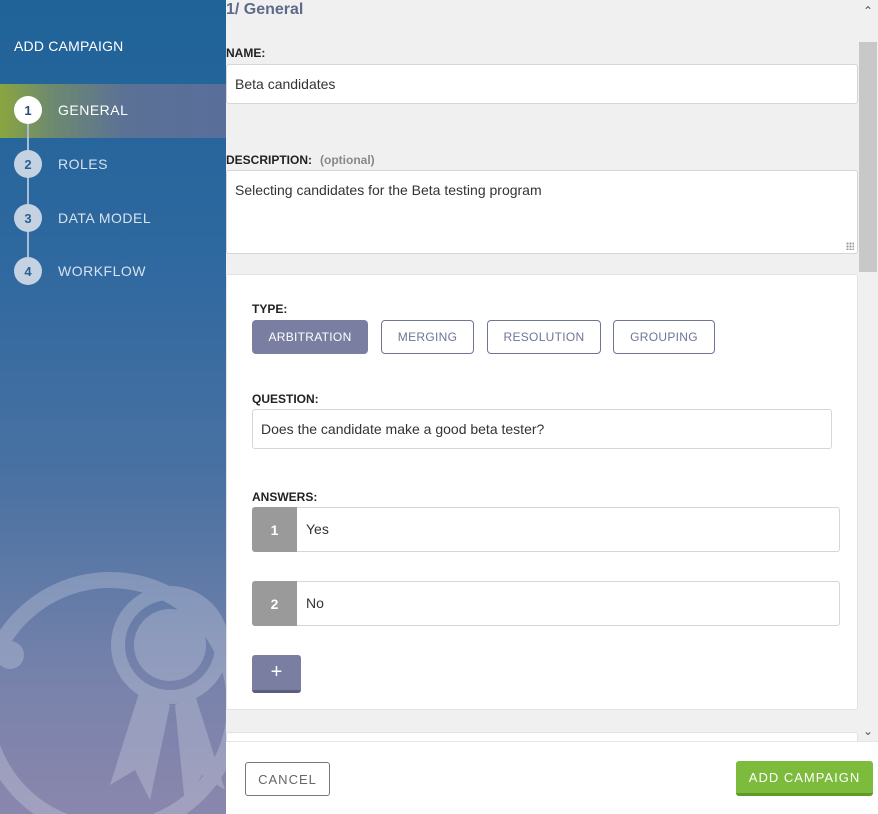 This screenshot has height=814, width=878. What do you see at coordinates (568, 603) in the screenshot?
I see `answer-input: No` at bounding box center [568, 603].